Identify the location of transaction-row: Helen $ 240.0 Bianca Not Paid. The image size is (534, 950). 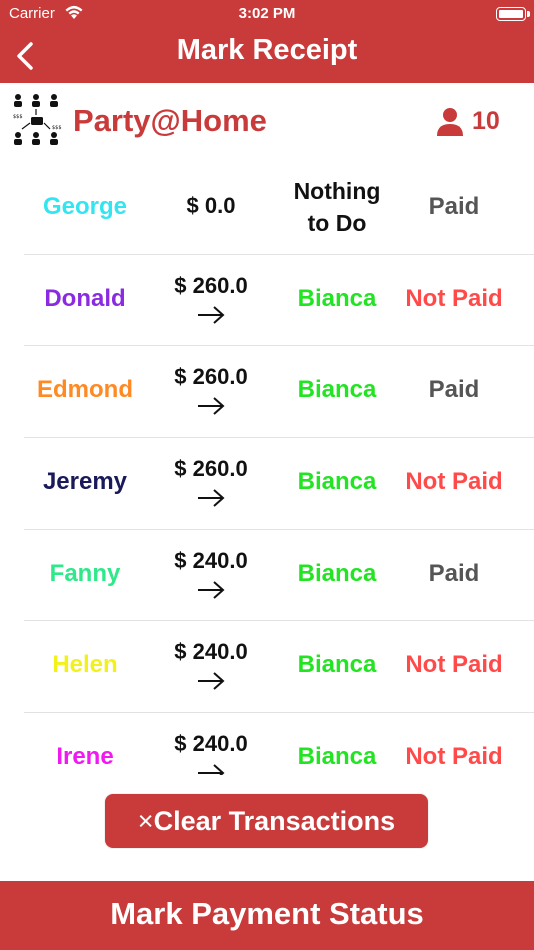
(279, 667).